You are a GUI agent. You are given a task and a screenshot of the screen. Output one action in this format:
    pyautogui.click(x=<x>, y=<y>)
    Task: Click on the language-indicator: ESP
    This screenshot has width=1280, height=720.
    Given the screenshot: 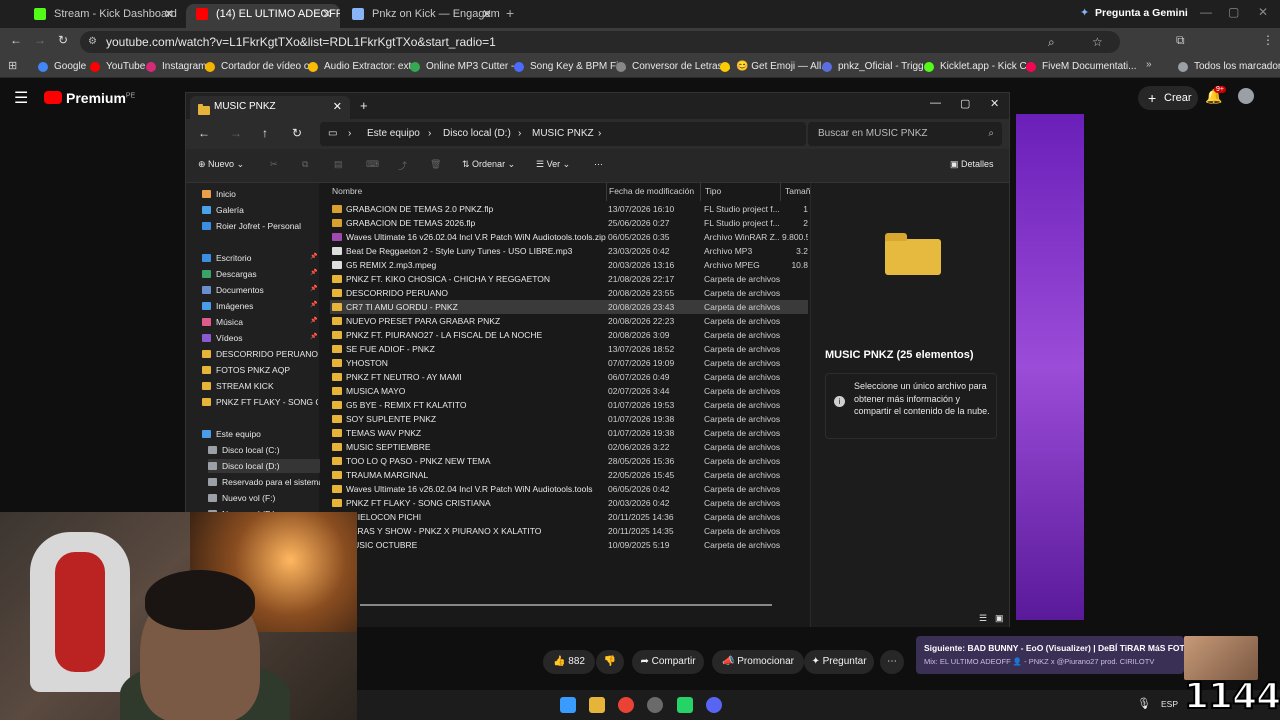 What is the action you would take?
    pyautogui.click(x=1169, y=704)
    